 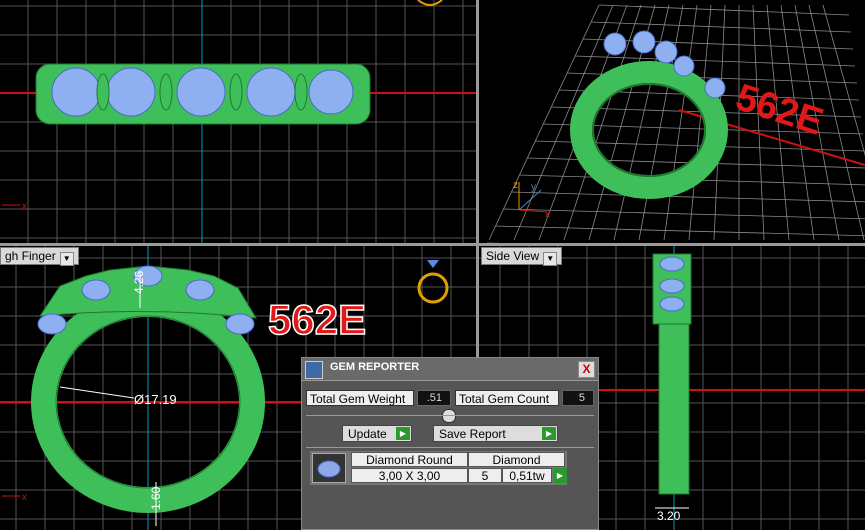 I want to click on svg-text: 3.20, so click(x=669, y=516).